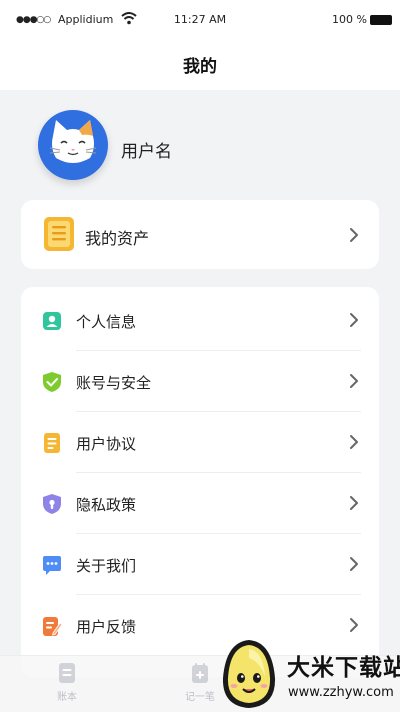 The height and width of the screenshot is (712, 400). Describe the element at coordinates (349, 19) in the screenshot. I see `battery-percent: 100 %` at that location.